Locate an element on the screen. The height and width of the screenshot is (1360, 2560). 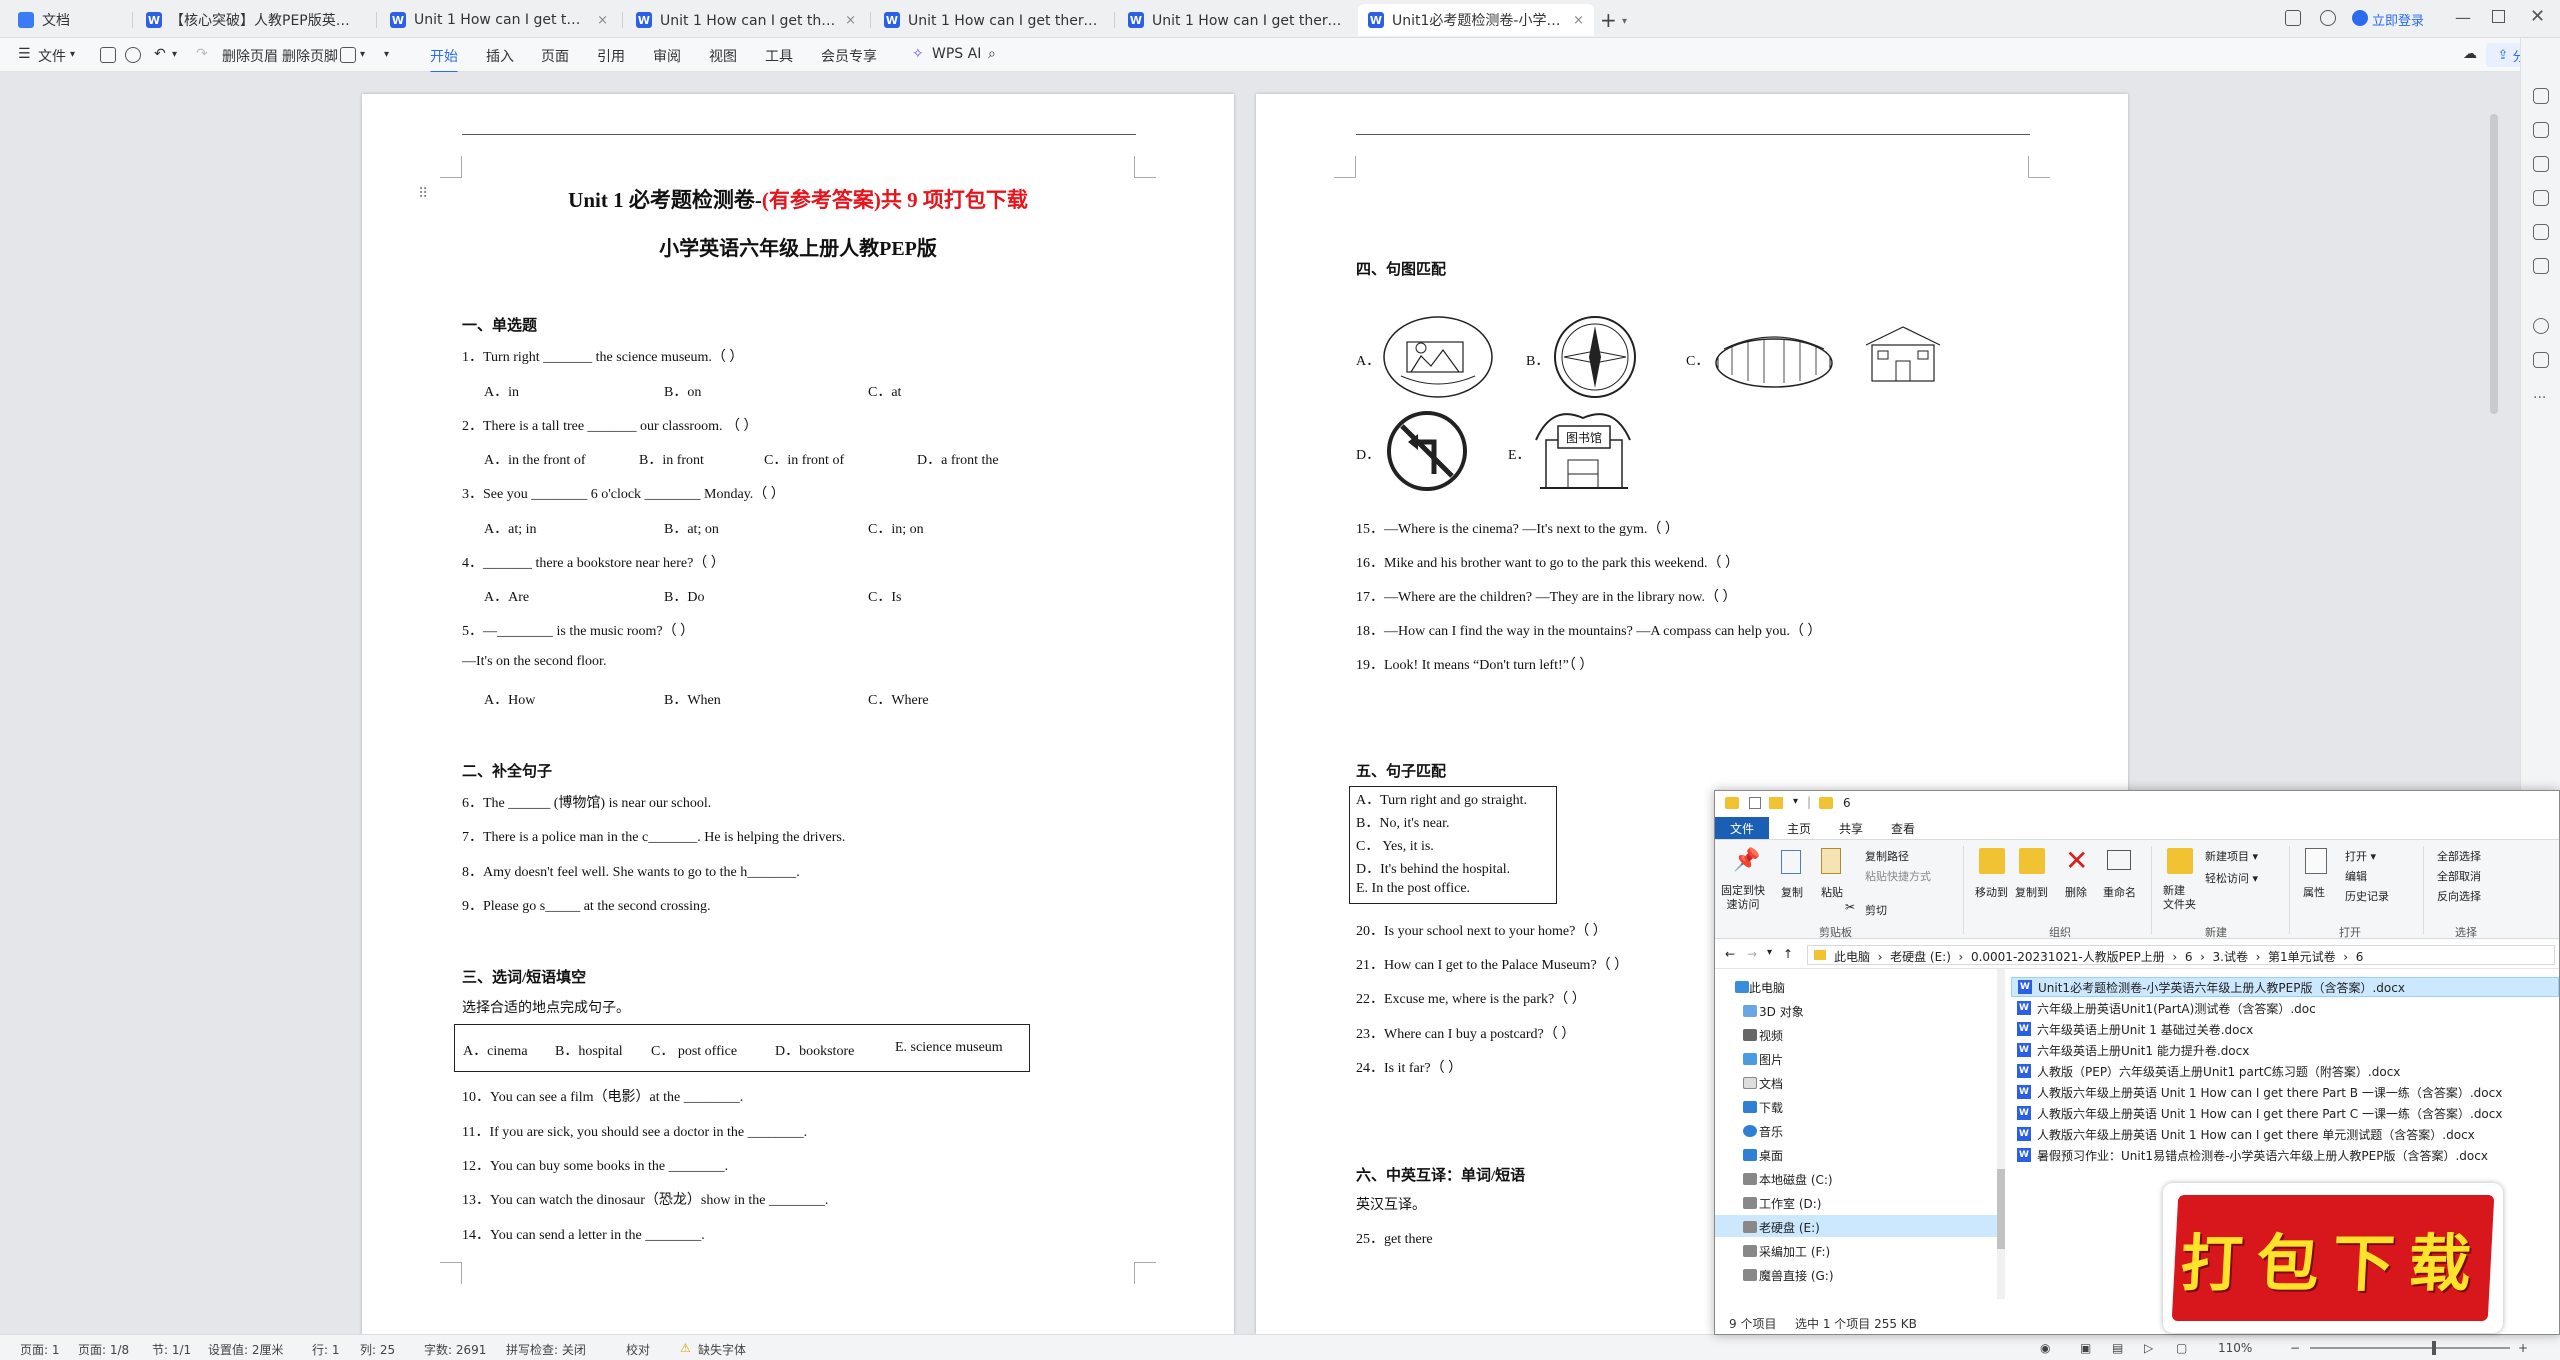
pin-icon: 📌 is located at coordinates (1746, 860).